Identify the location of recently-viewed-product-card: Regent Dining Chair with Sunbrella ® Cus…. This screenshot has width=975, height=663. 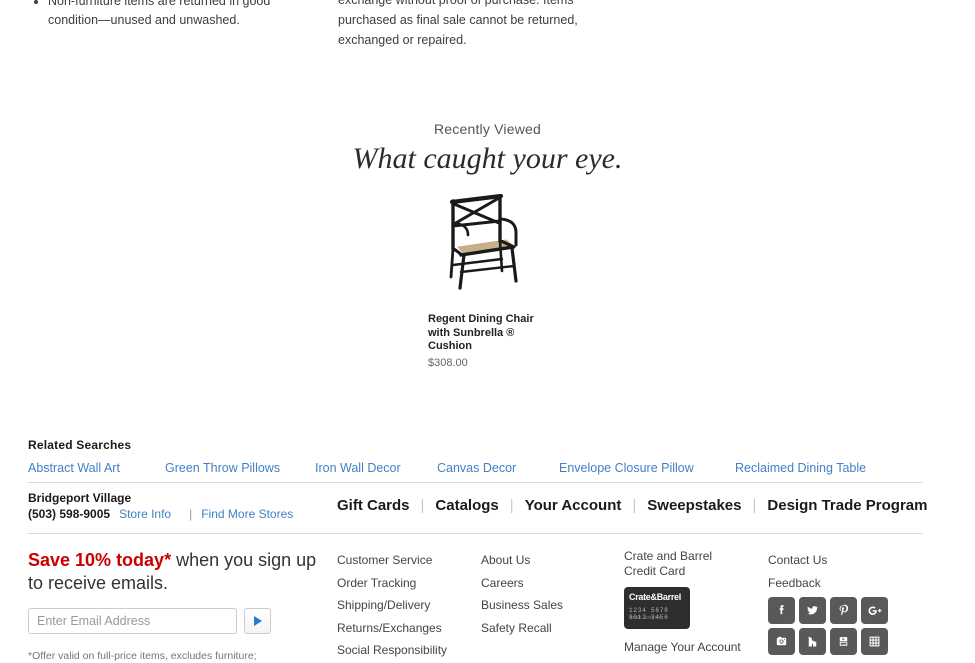
(483, 281).